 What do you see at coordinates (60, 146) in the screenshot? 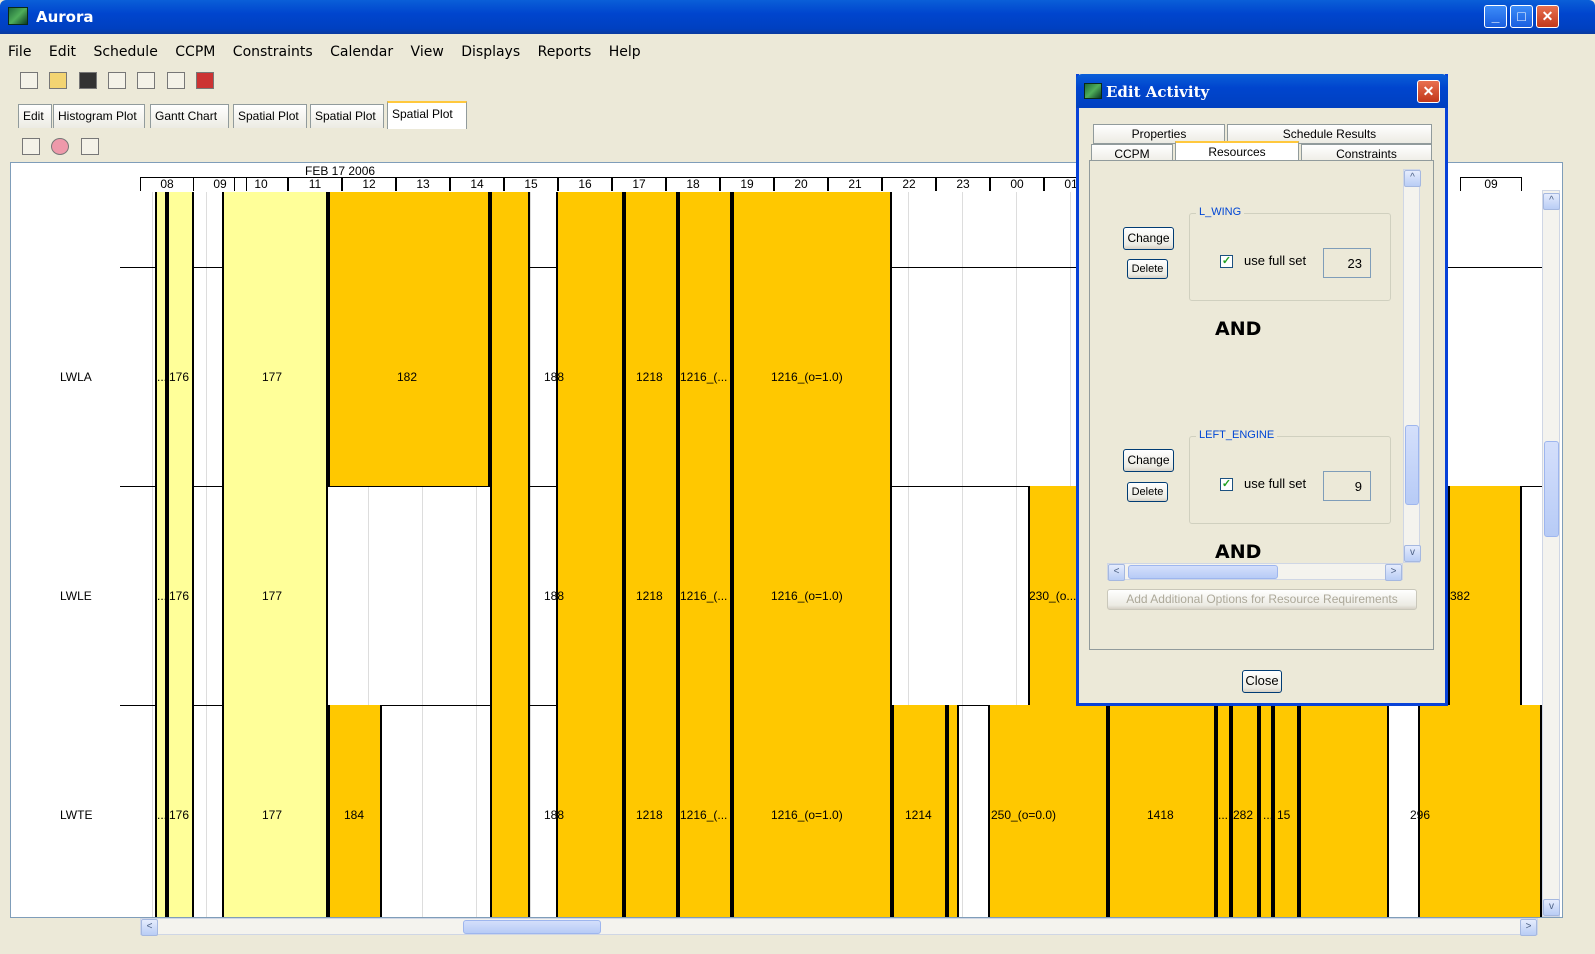
I see `color-palette-icon` at bounding box center [60, 146].